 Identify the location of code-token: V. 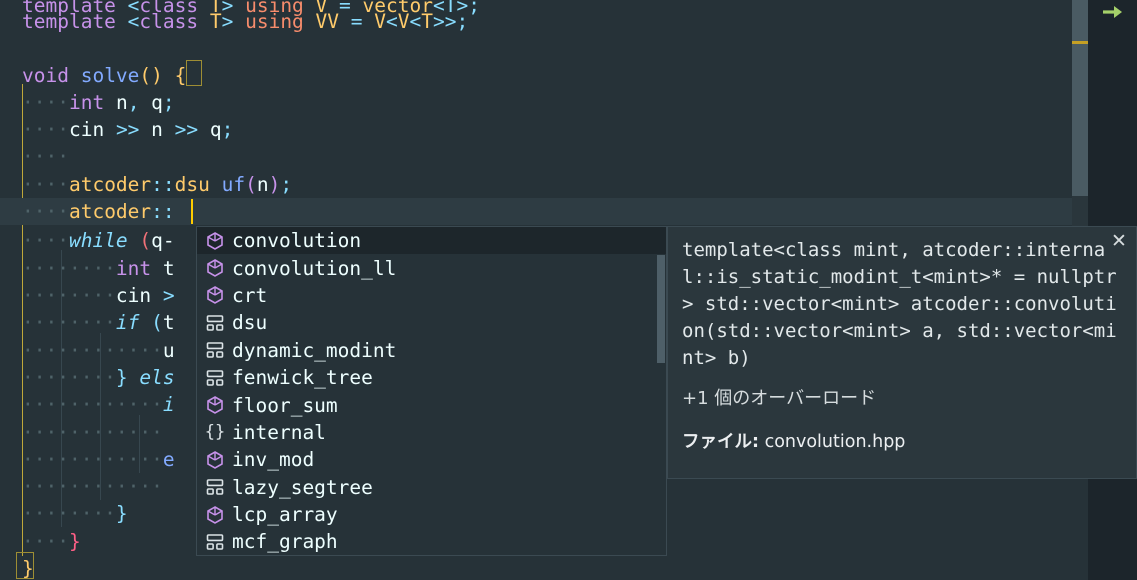
(403, 21).